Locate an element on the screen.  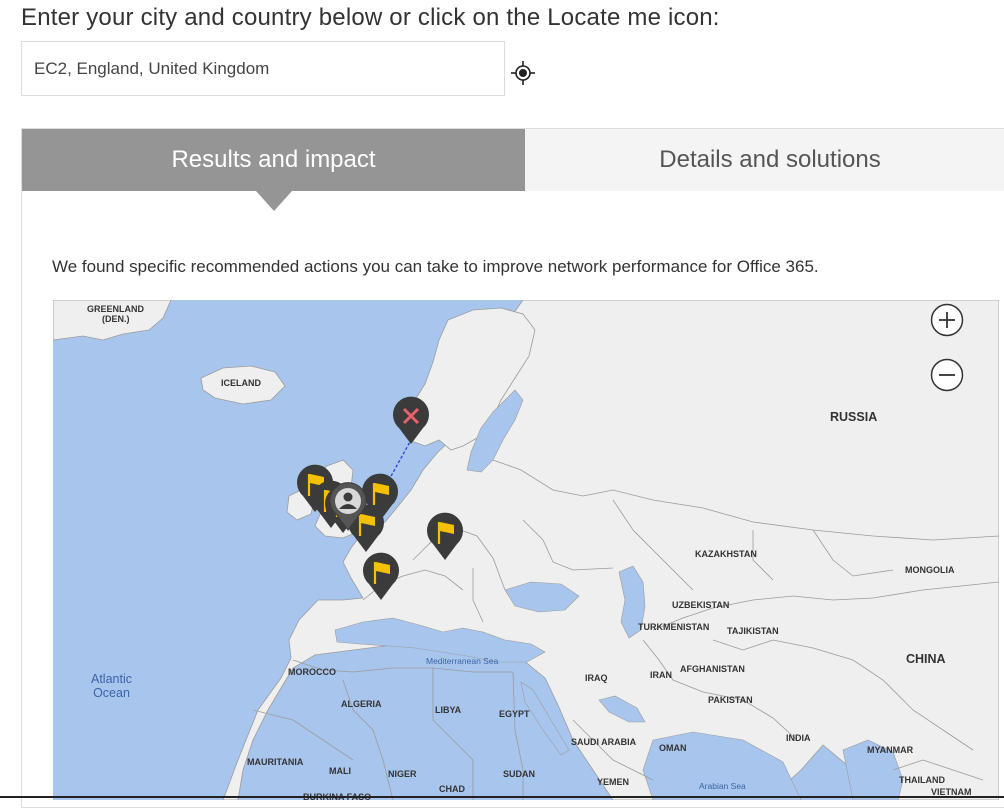
label-iraq: IRAQ is located at coordinates (596, 678).